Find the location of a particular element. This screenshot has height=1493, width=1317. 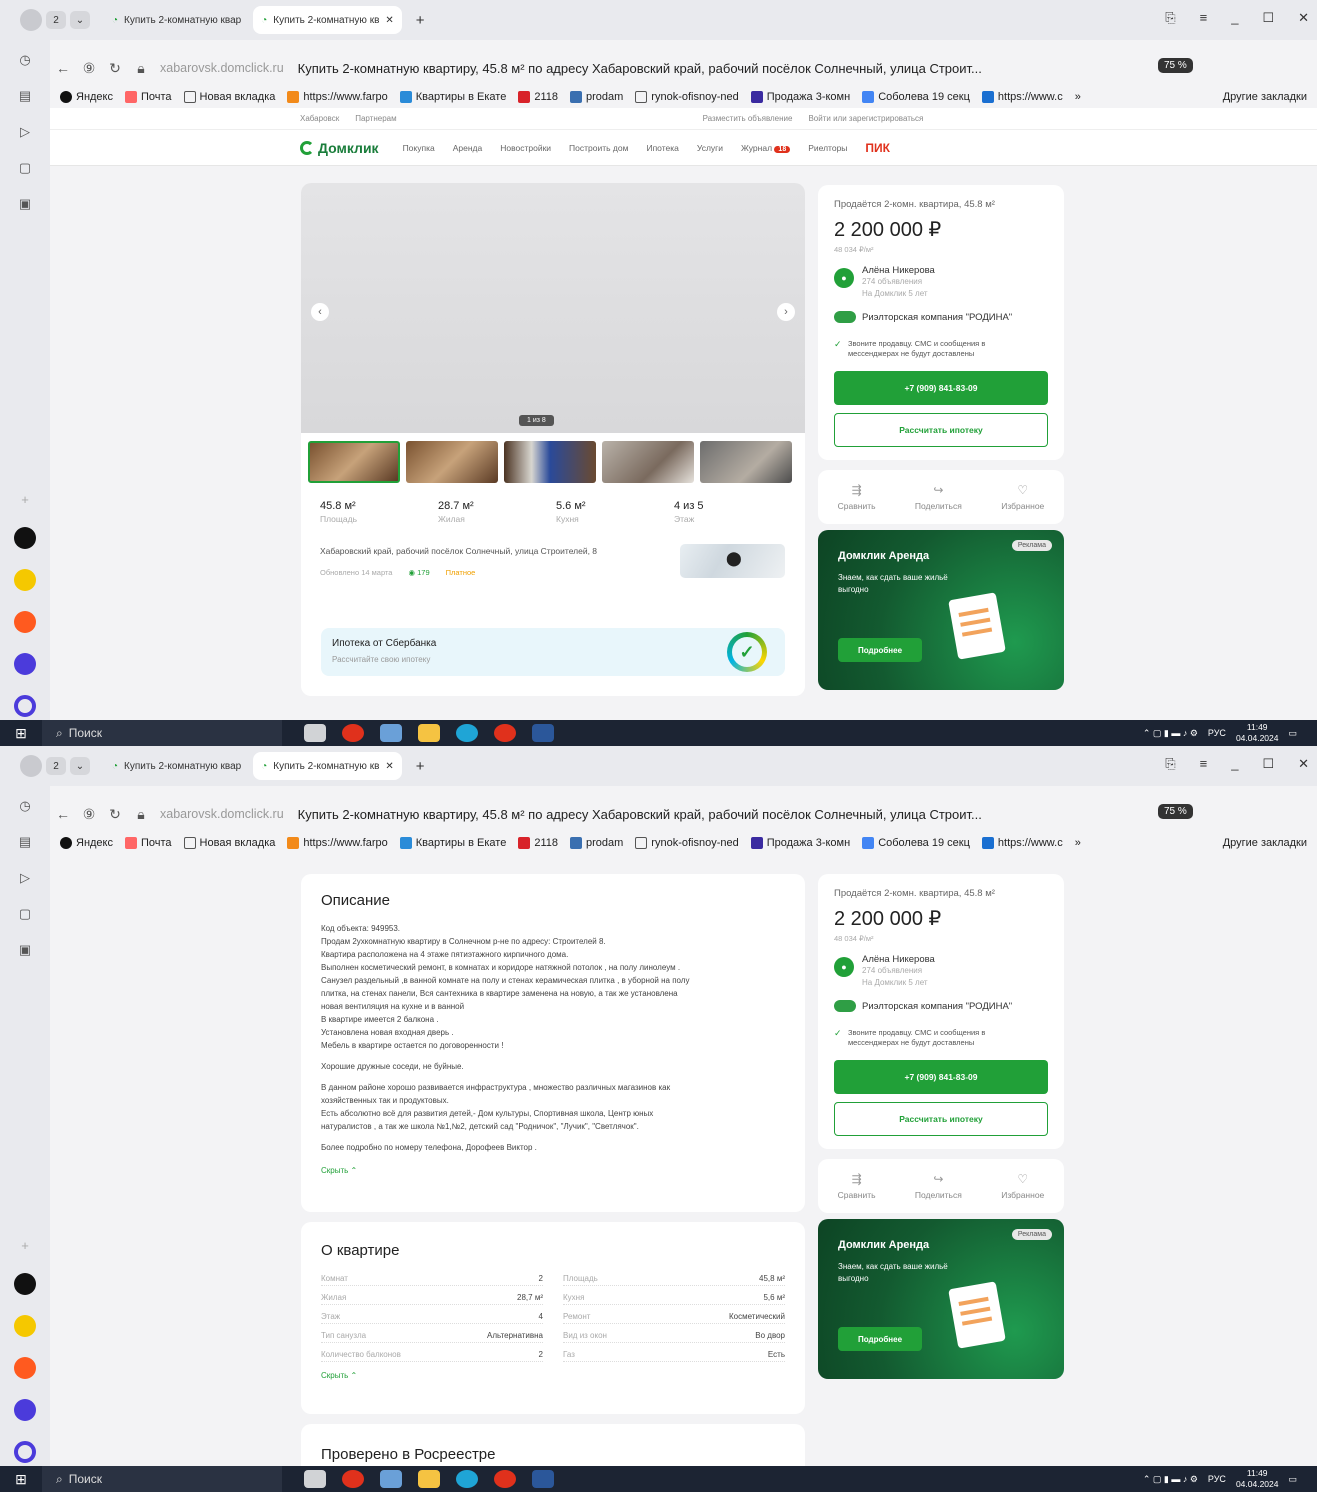

menu-icon: ≡ is located at coordinates (1204, 764).